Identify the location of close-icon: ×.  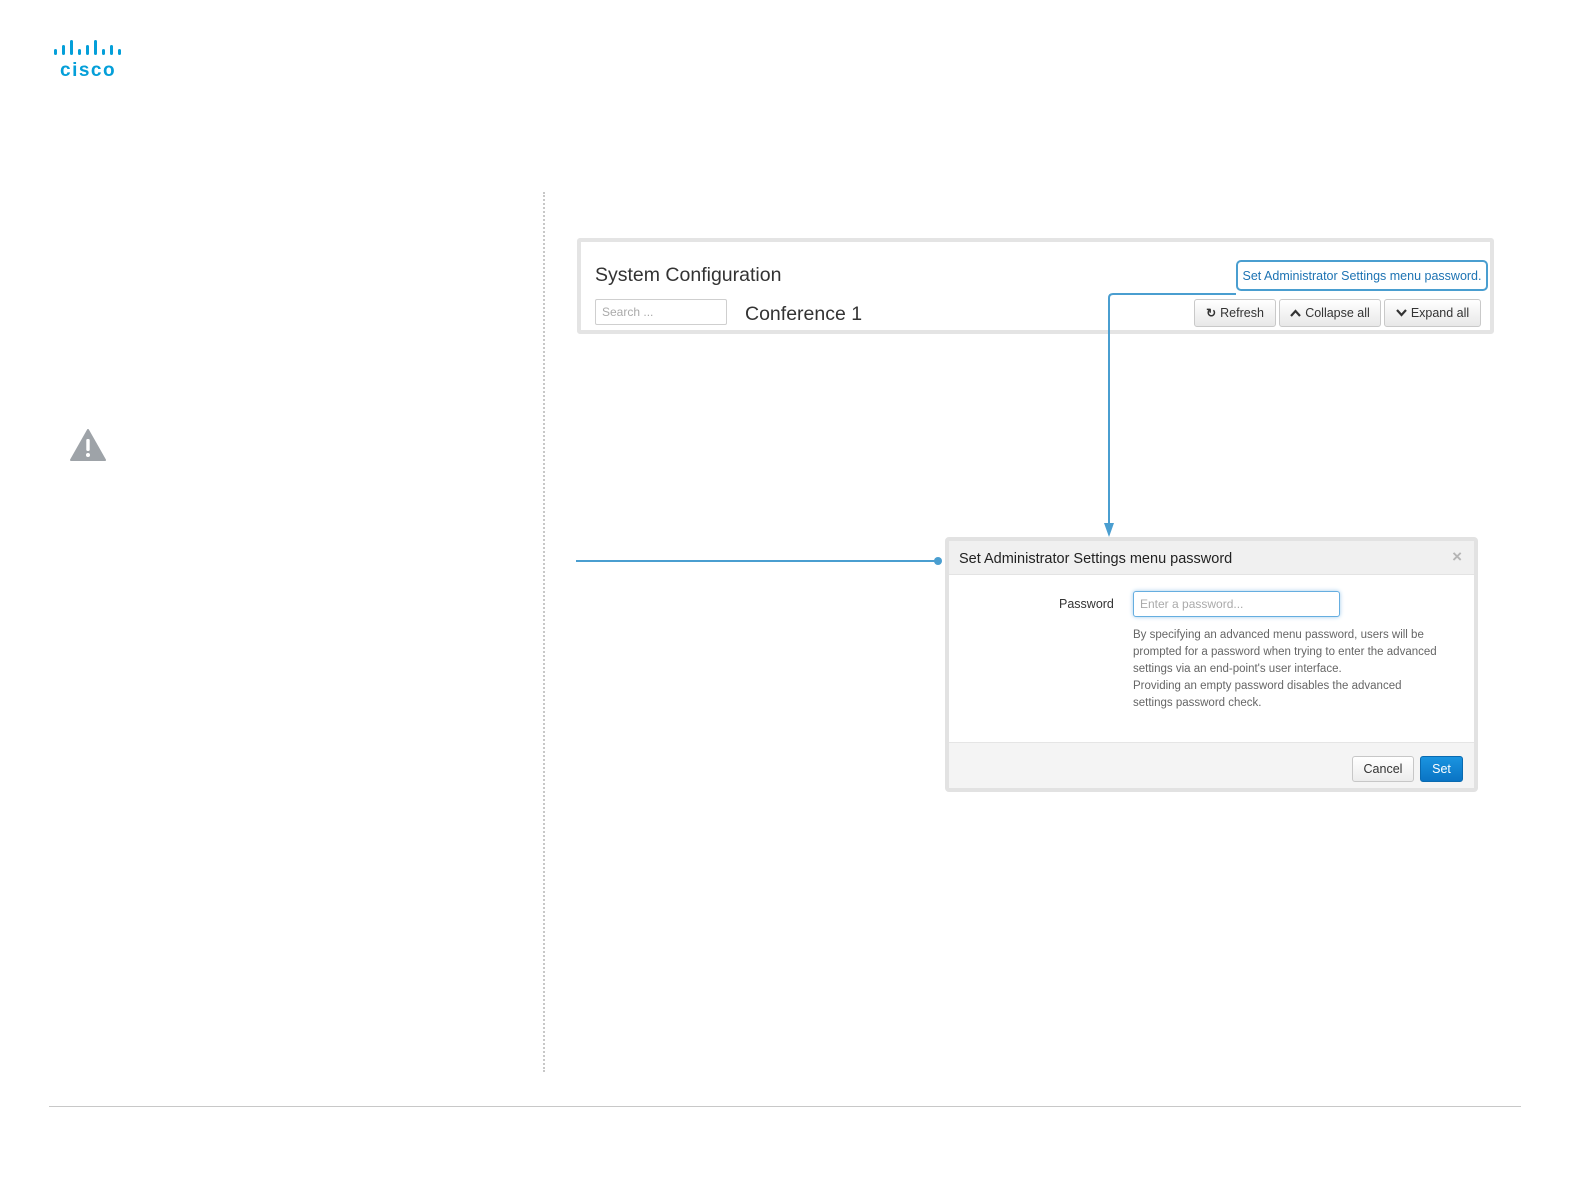
(1457, 557).